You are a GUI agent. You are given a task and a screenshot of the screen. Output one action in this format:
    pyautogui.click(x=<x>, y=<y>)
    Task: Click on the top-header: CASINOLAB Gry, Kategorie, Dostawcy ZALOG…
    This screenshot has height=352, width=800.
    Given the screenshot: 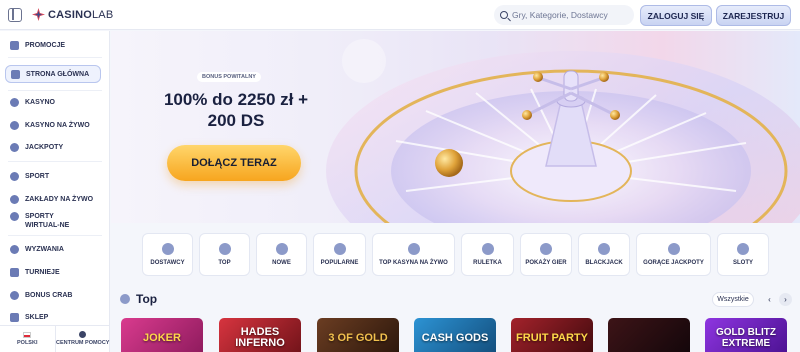 What is the action you would take?
    pyautogui.click(x=400, y=15)
    